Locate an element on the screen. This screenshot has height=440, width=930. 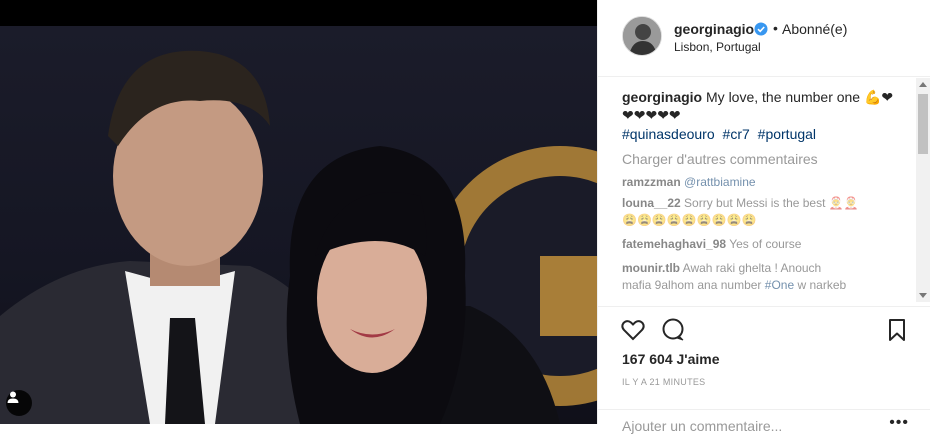
top-black-bar is located at coordinates (298, 13).